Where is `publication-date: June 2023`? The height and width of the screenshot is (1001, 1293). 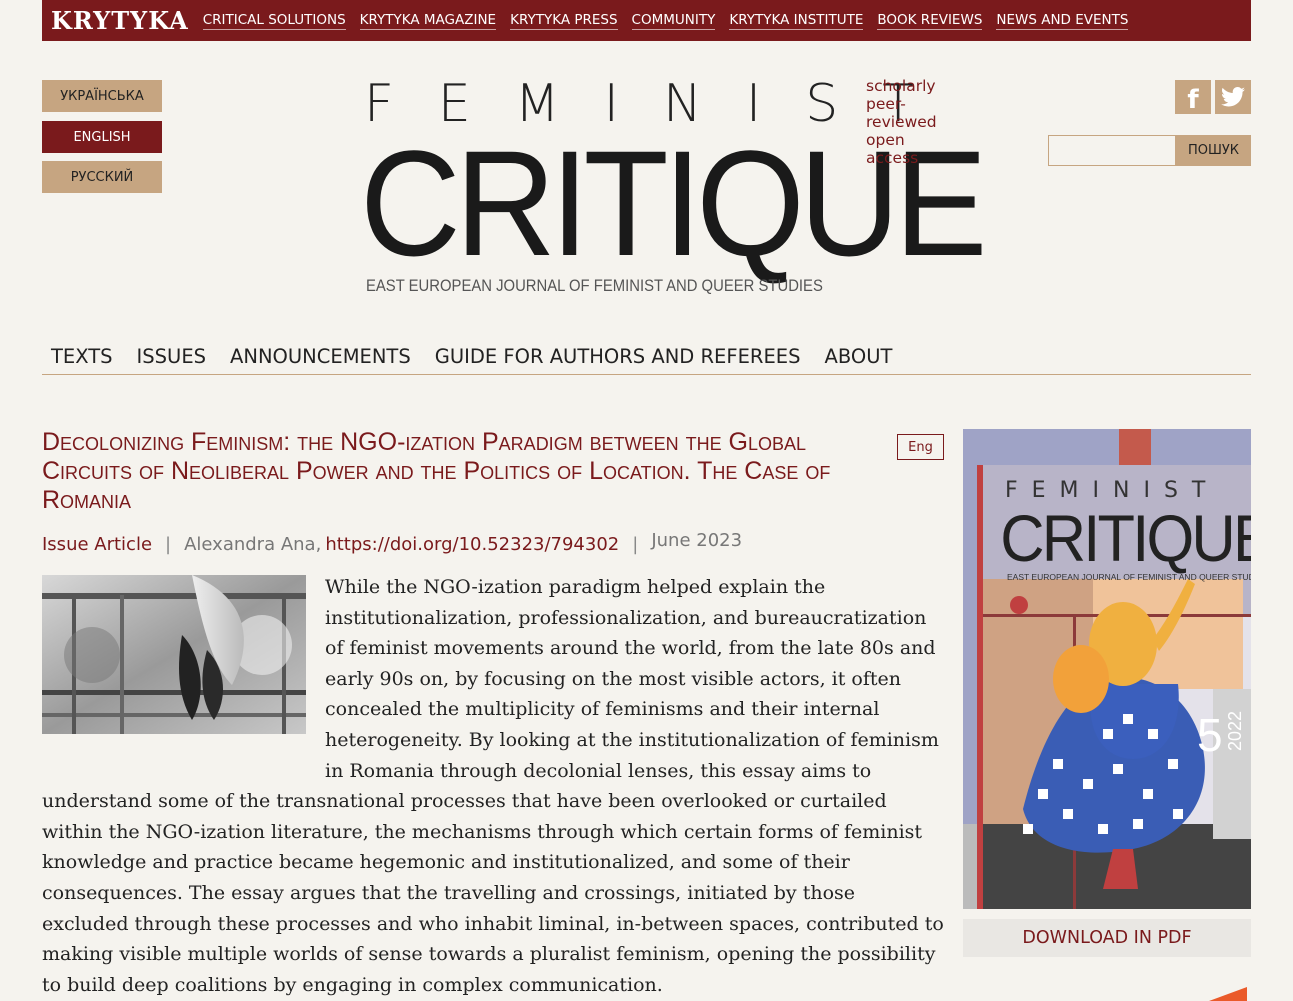
publication-date: June 2023 is located at coordinates (697, 540).